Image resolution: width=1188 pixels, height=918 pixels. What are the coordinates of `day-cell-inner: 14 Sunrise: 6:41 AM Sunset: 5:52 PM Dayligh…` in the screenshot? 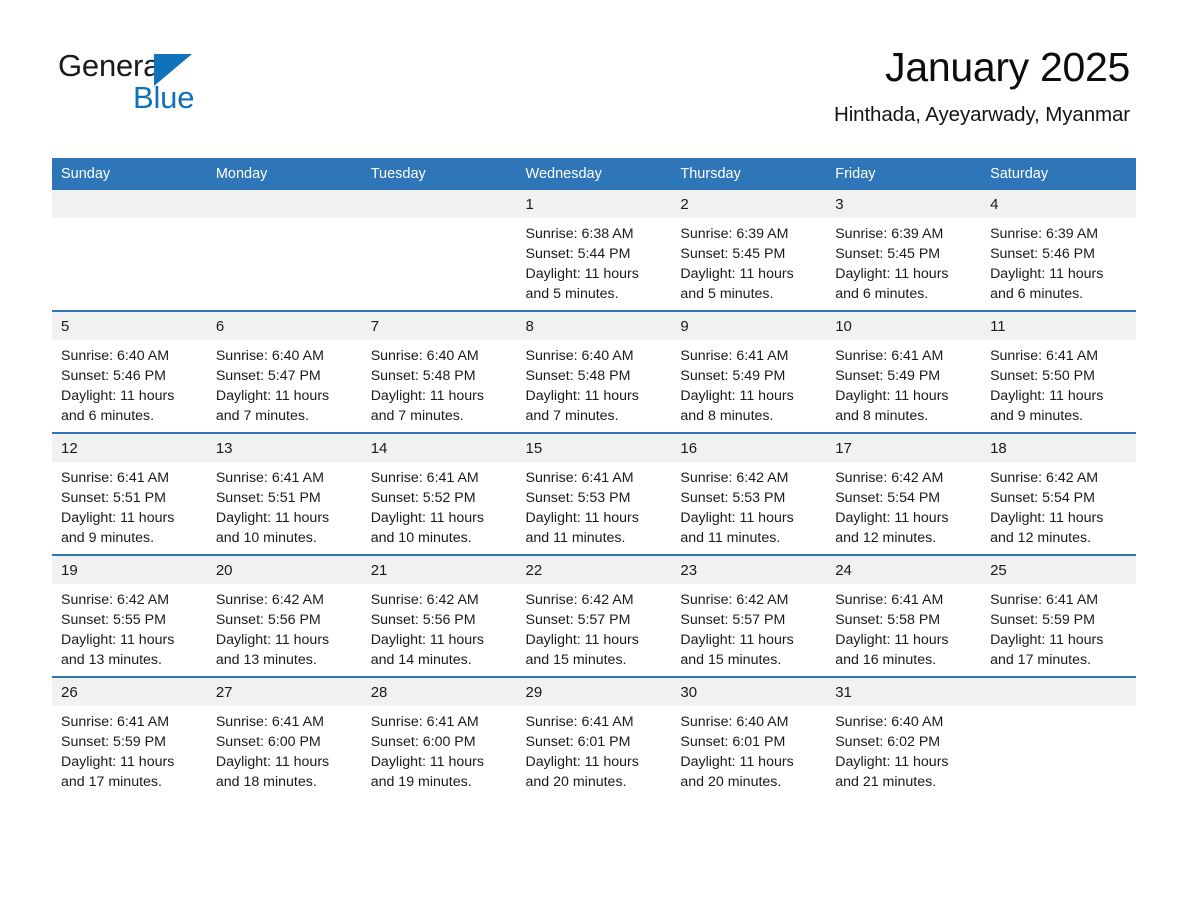 It's located at (439, 494).